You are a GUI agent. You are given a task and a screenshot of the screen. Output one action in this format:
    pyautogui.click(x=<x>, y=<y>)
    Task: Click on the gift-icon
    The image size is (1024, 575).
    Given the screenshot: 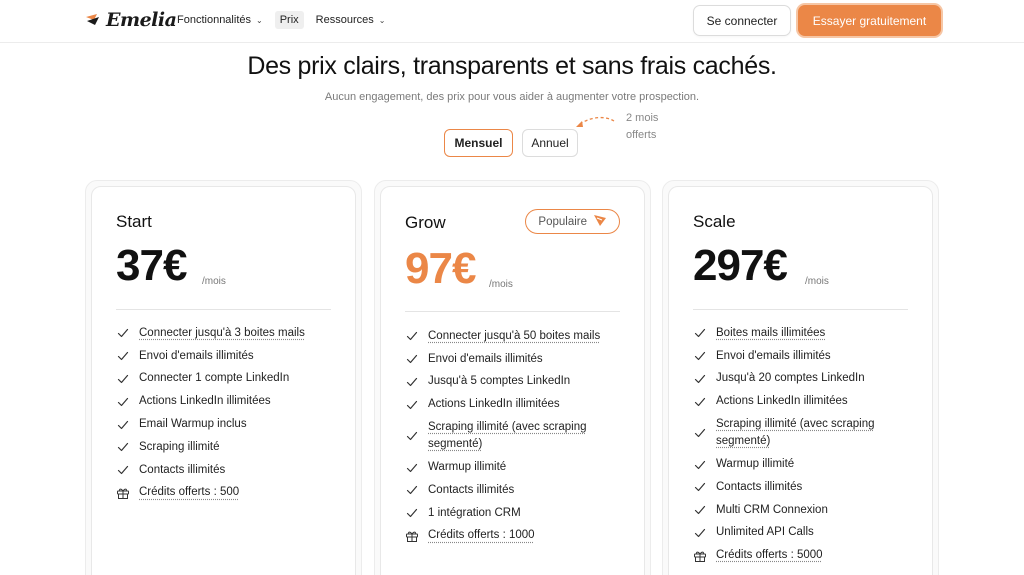 What is the action you would take?
    pyautogui.click(x=700, y=556)
    